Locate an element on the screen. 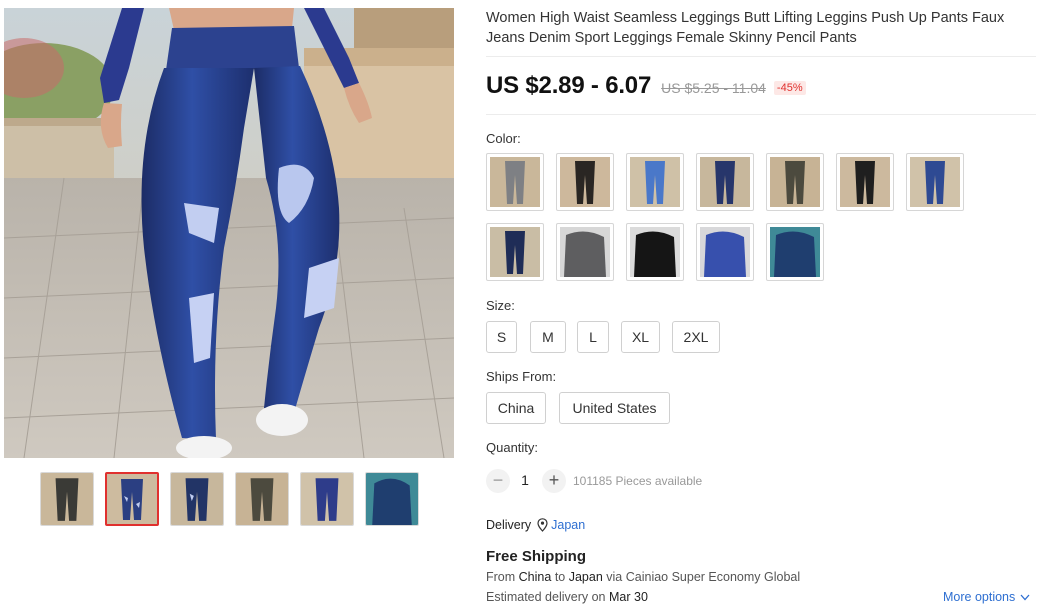  size-option-2xl: 2XL is located at coordinates (696, 337).